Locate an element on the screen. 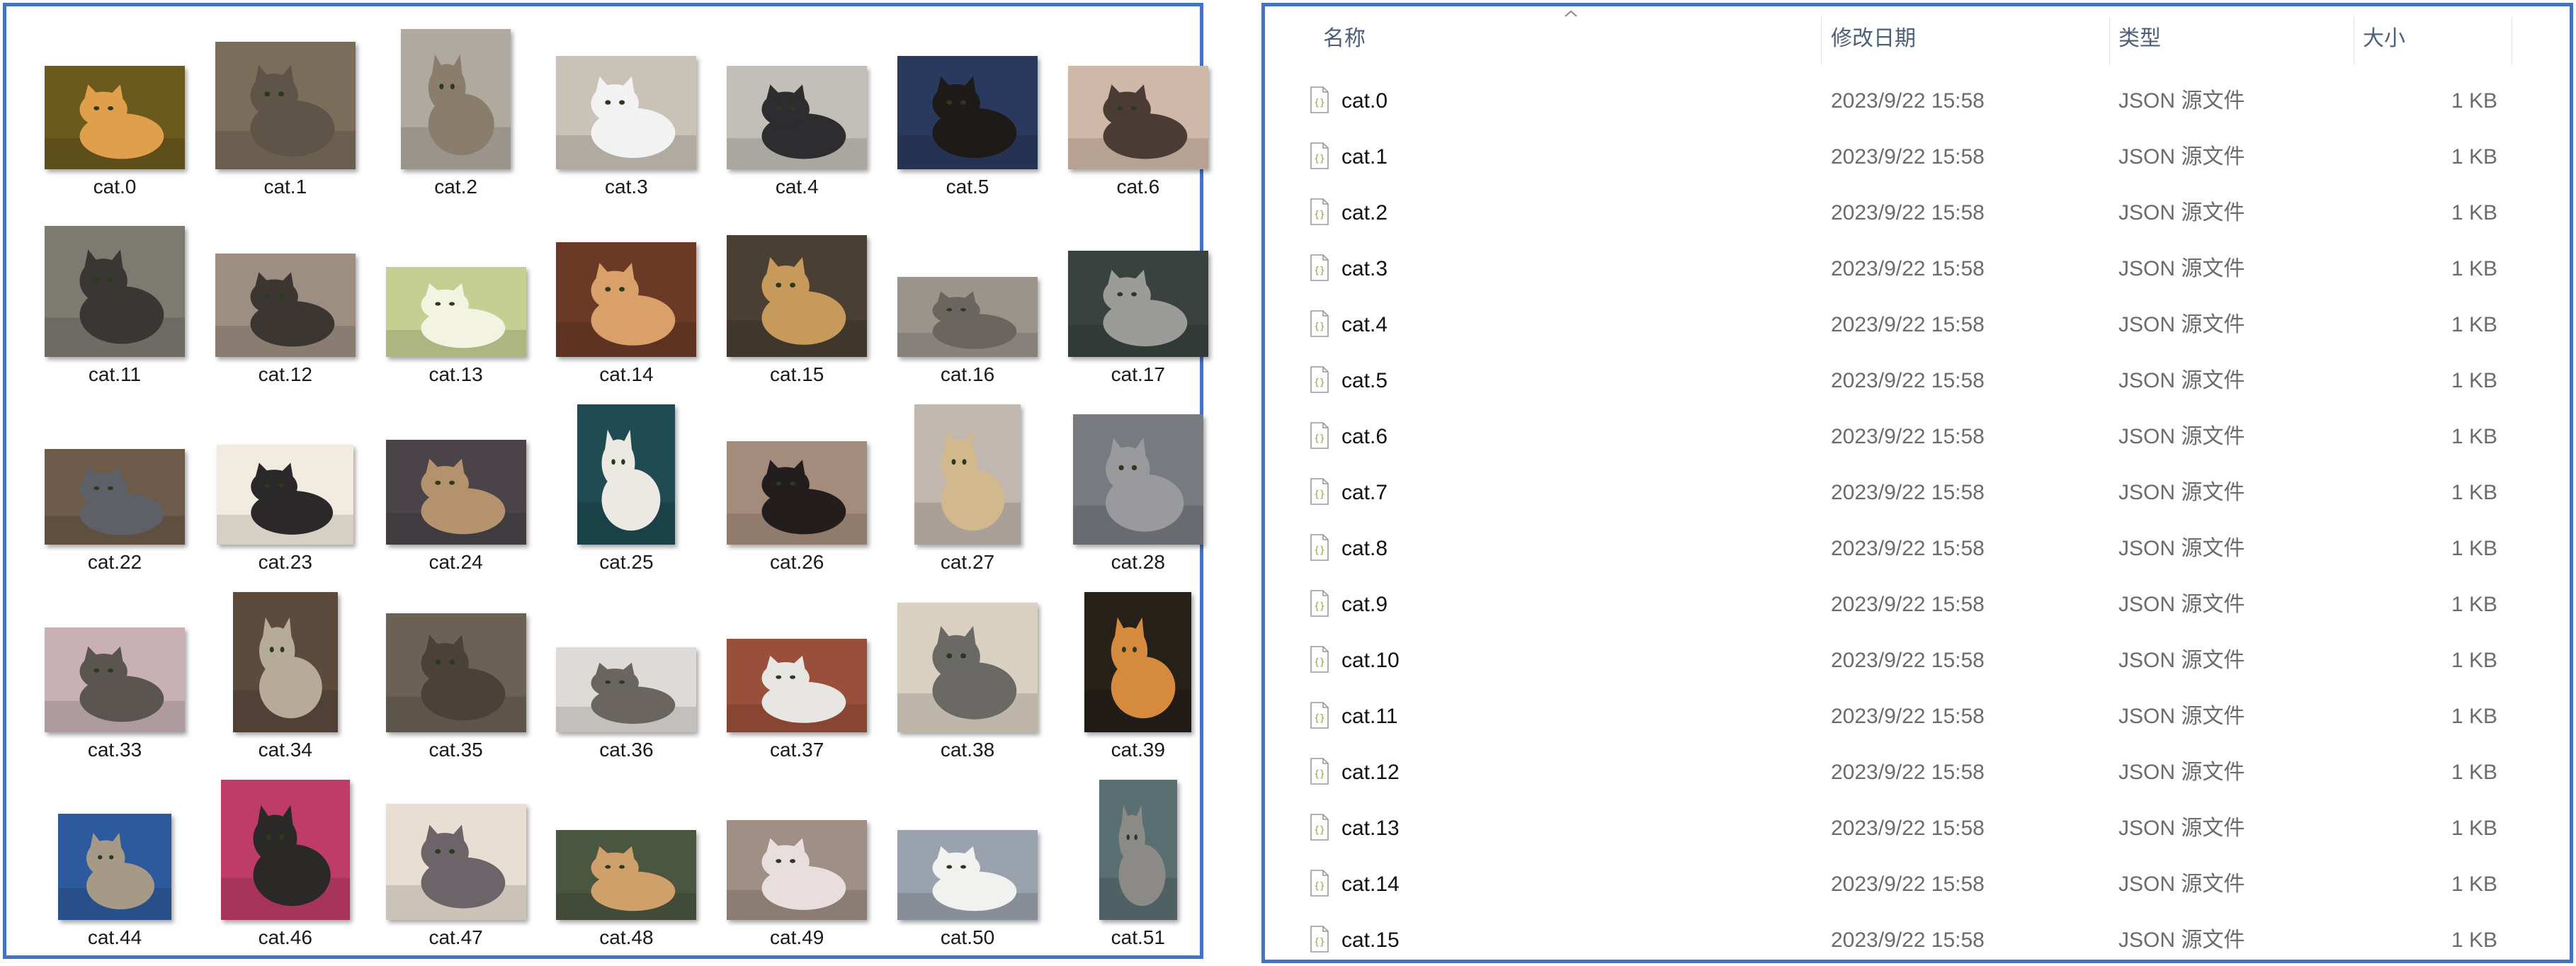 This screenshot has width=2576, height=966. gallery-tile: cat.48 is located at coordinates (626, 856).